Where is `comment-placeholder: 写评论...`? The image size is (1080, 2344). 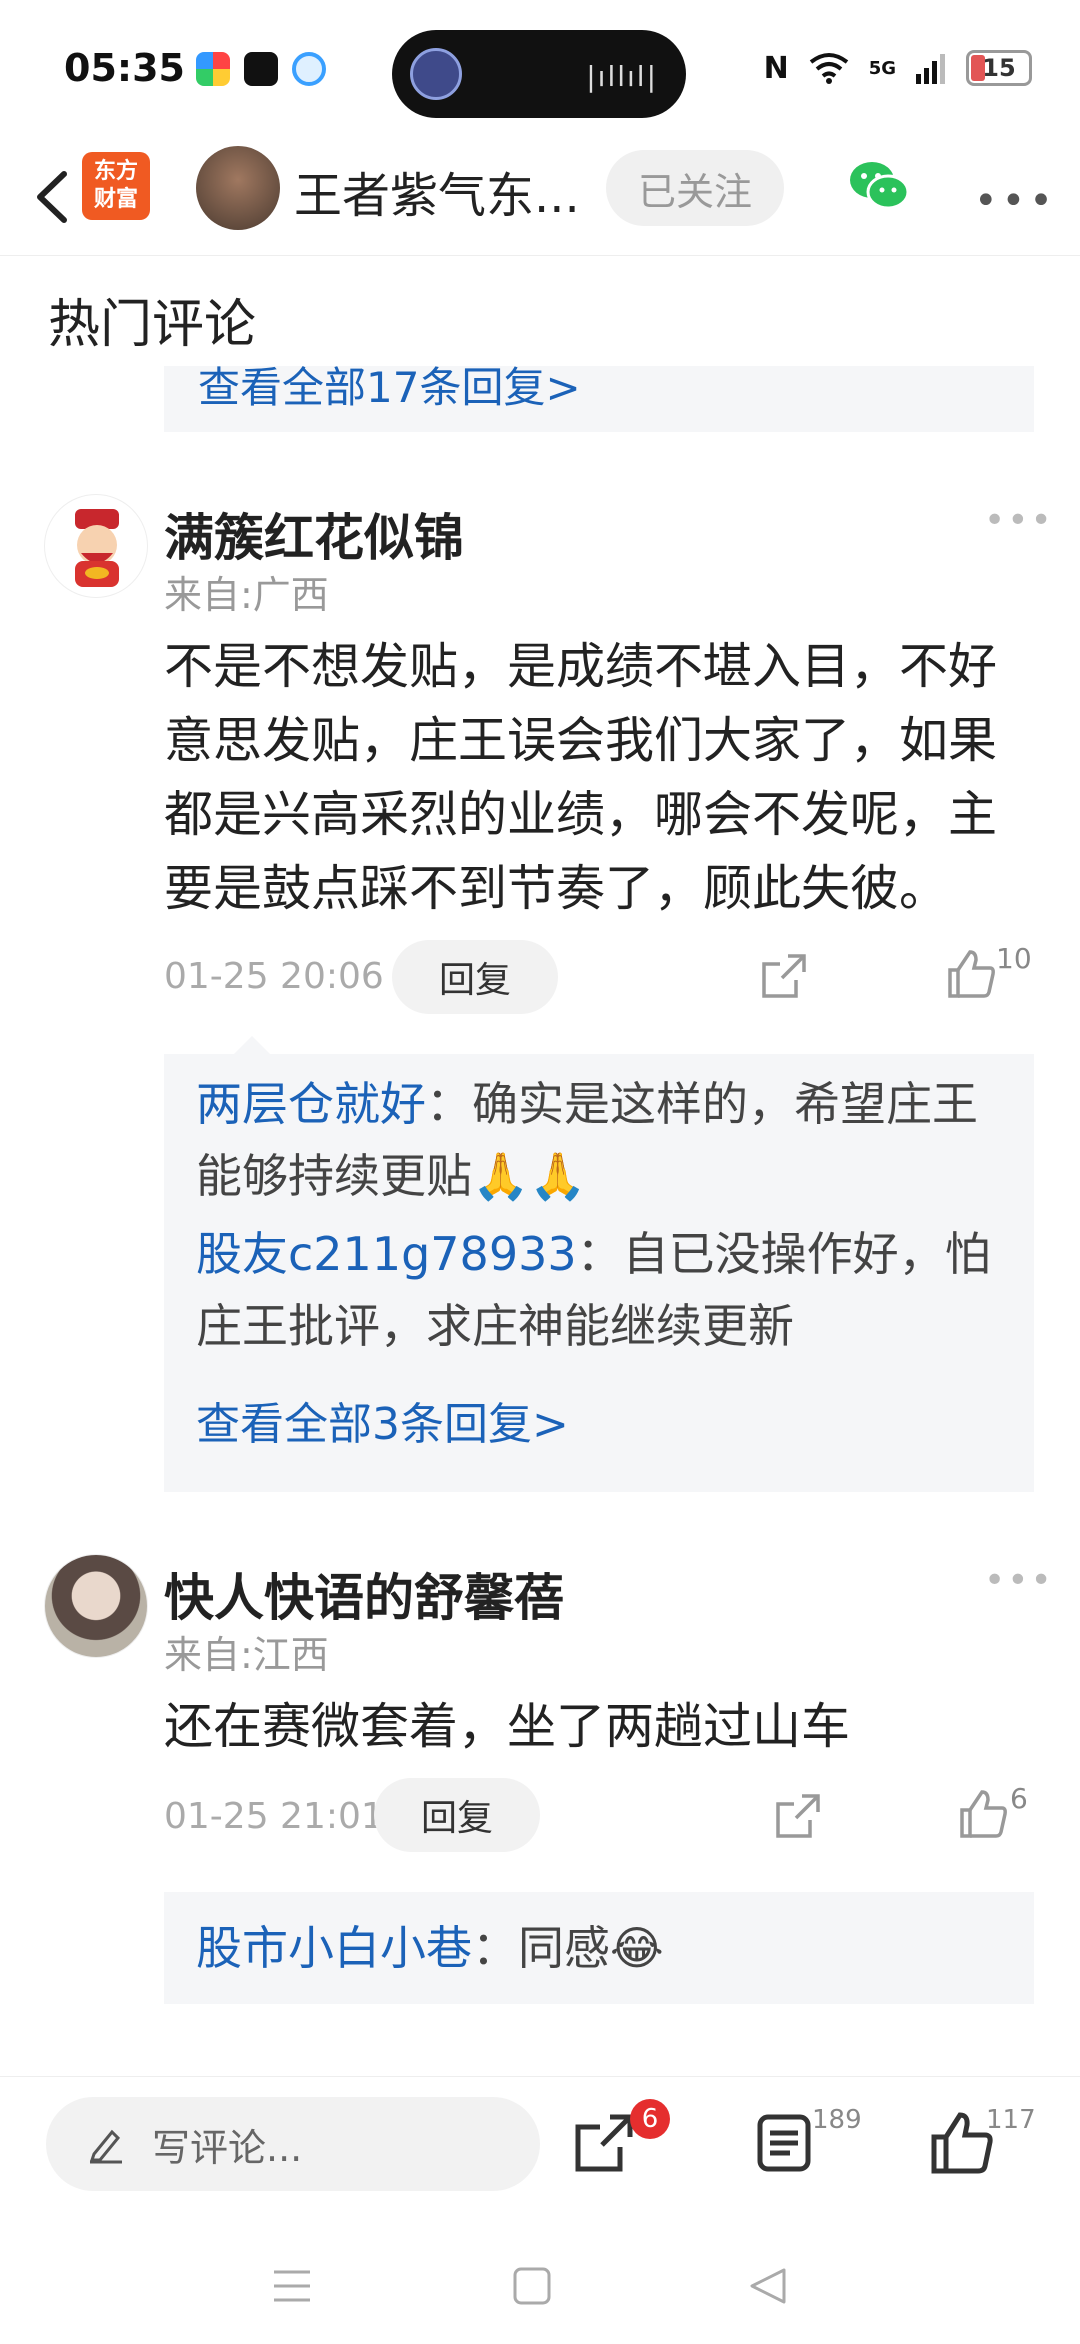 comment-placeholder: 写评论... is located at coordinates (227, 2147).